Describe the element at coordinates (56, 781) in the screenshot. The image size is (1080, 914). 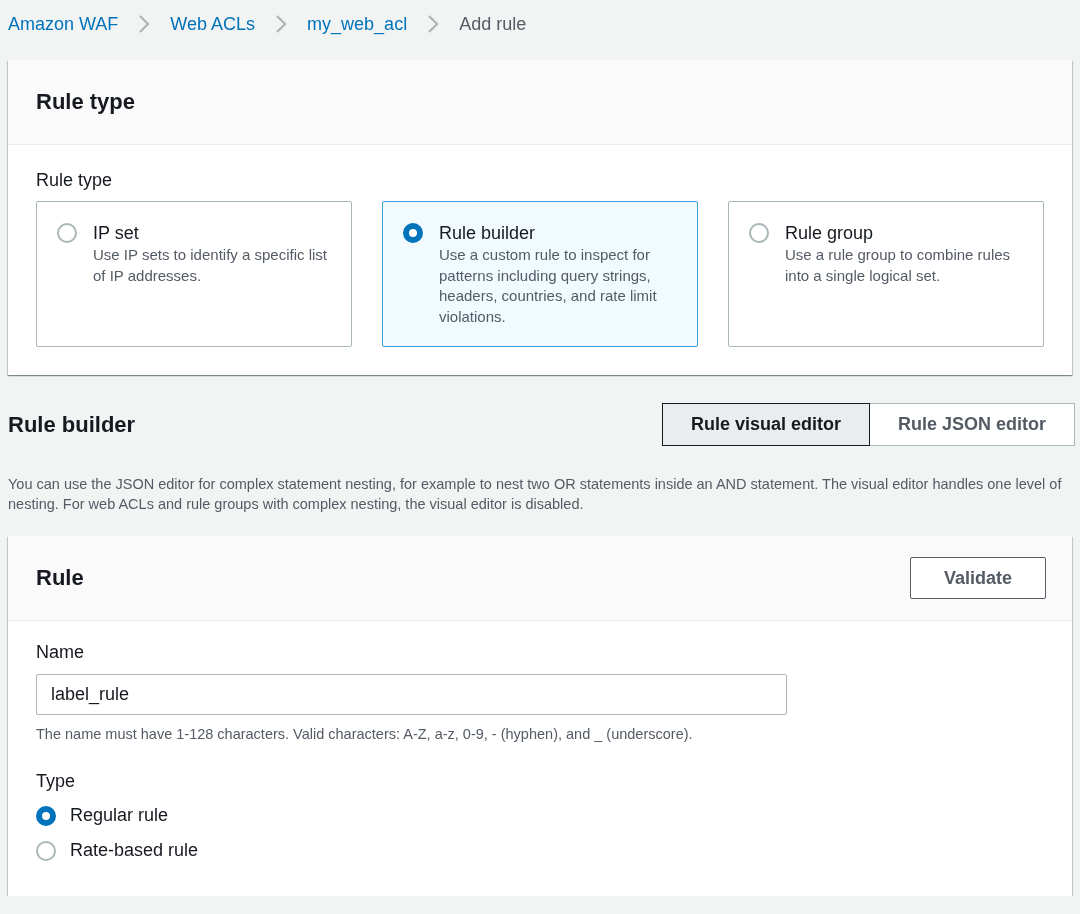
I see `field-label: Type` at that location.